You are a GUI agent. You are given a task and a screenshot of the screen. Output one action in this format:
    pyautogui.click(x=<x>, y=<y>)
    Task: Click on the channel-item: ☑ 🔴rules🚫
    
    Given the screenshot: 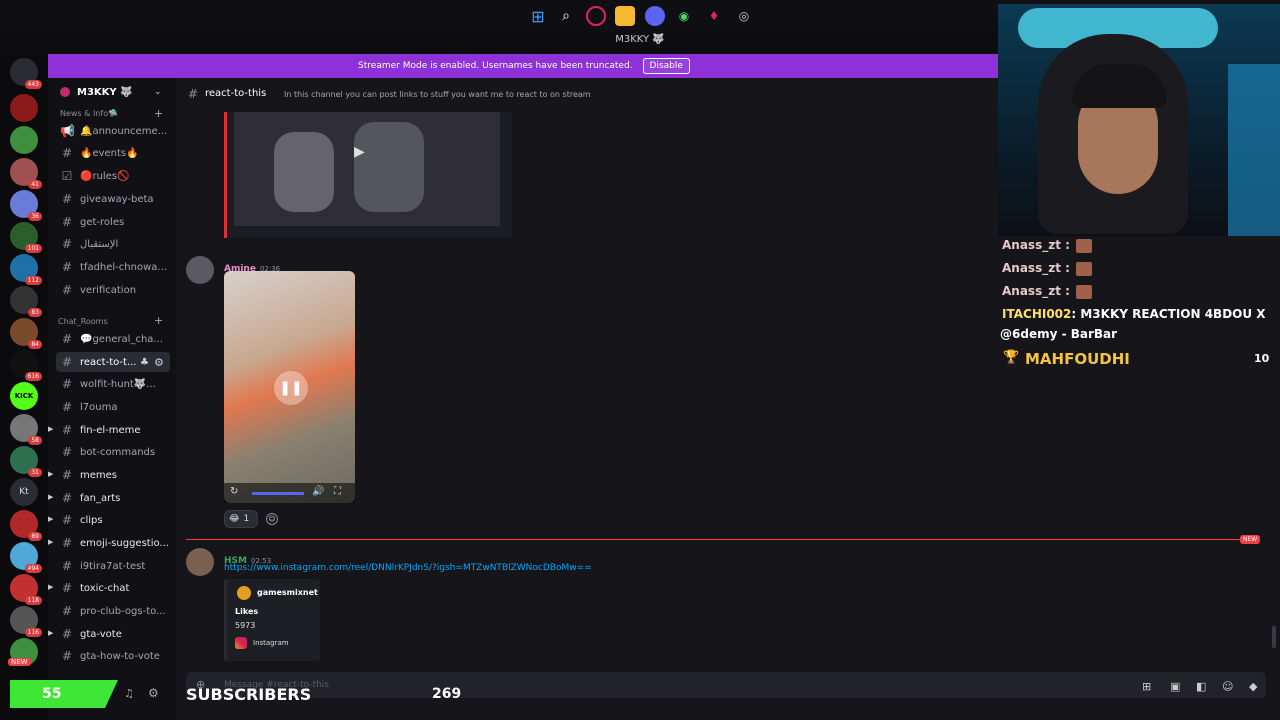 What is the action you would take?
    pyautogui.click(x=113, y=176)
    